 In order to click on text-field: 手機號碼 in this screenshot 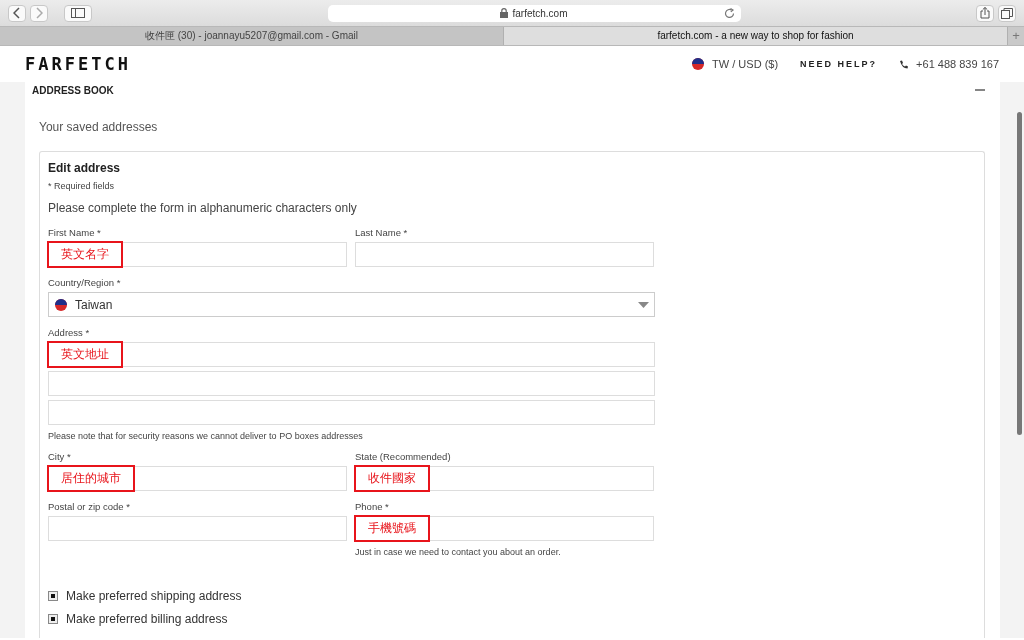, I will do `click(504, 528)`.